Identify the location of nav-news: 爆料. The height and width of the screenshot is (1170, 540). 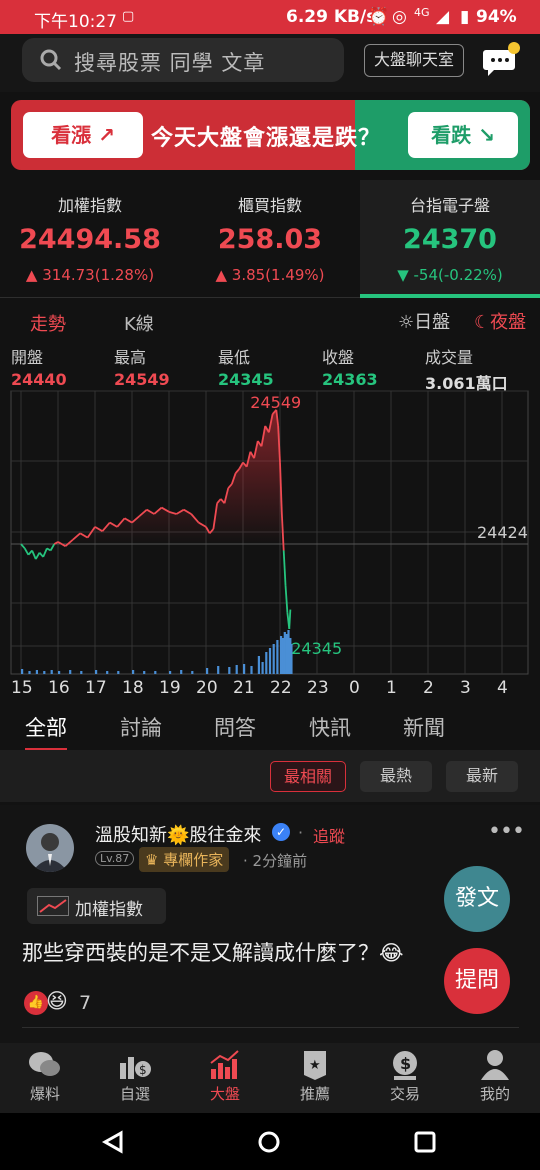
(45, 1076).